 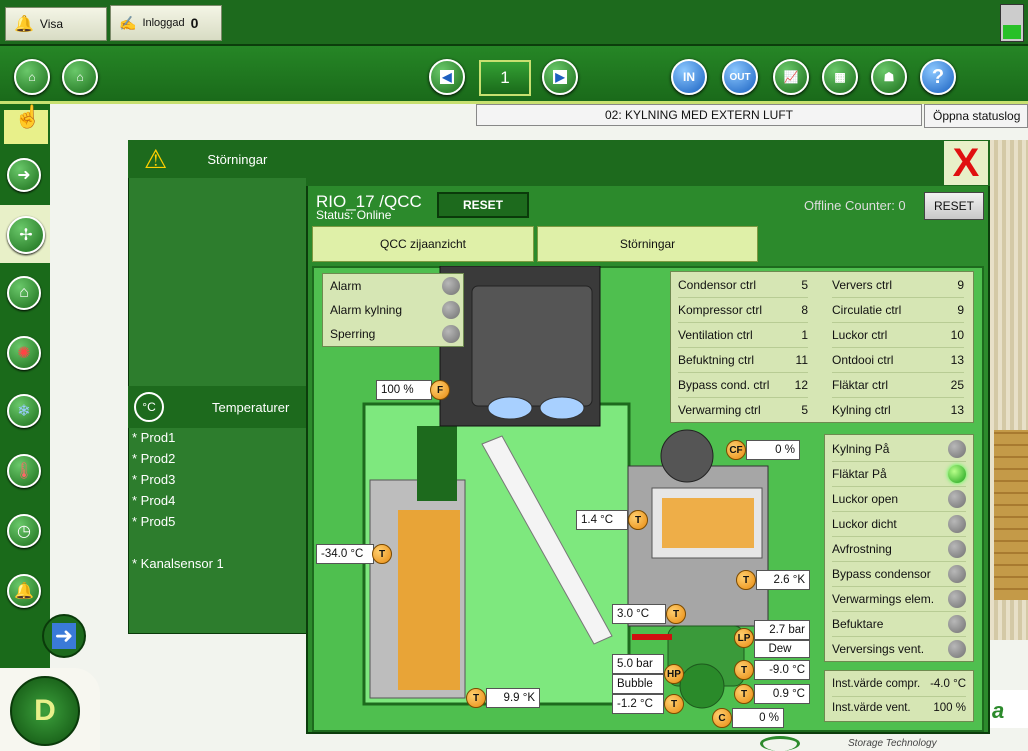 I want to click on status-text: 02: KYLNING MED EXTERN LUFT, so click(x=699, y=115).